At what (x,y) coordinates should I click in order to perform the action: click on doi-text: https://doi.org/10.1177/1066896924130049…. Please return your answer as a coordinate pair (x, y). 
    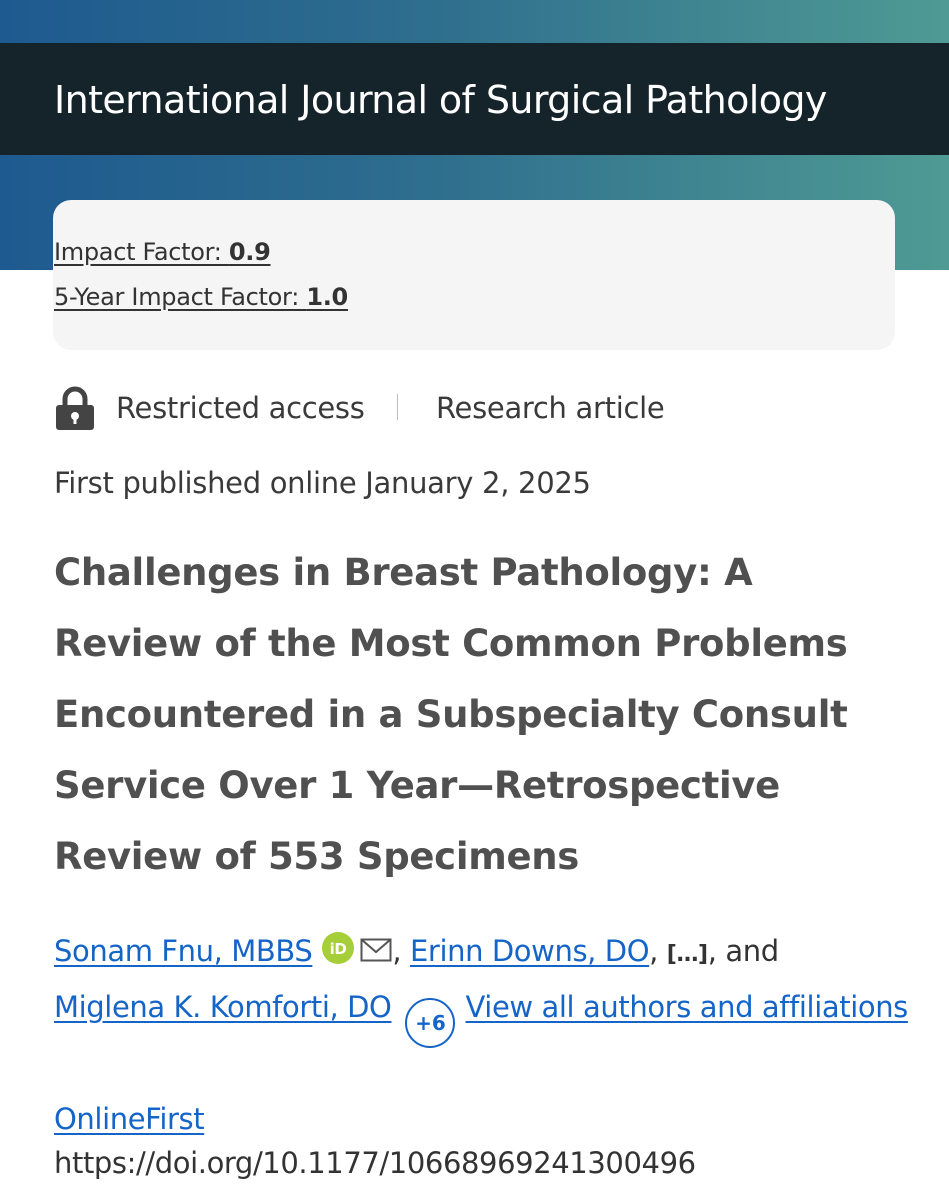
    Looking at the image, I should click on (375, 1163).